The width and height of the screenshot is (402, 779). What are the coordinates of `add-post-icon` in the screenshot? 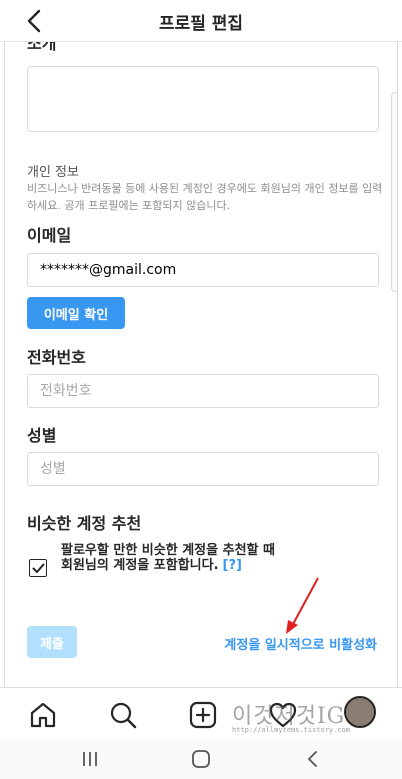 It's located at (203, 715).